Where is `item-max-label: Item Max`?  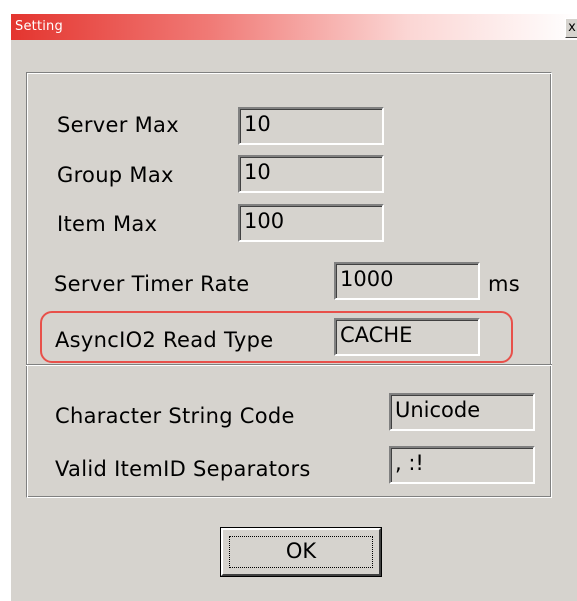 item-max-label: Item Max is located at coordinates (107, 224).